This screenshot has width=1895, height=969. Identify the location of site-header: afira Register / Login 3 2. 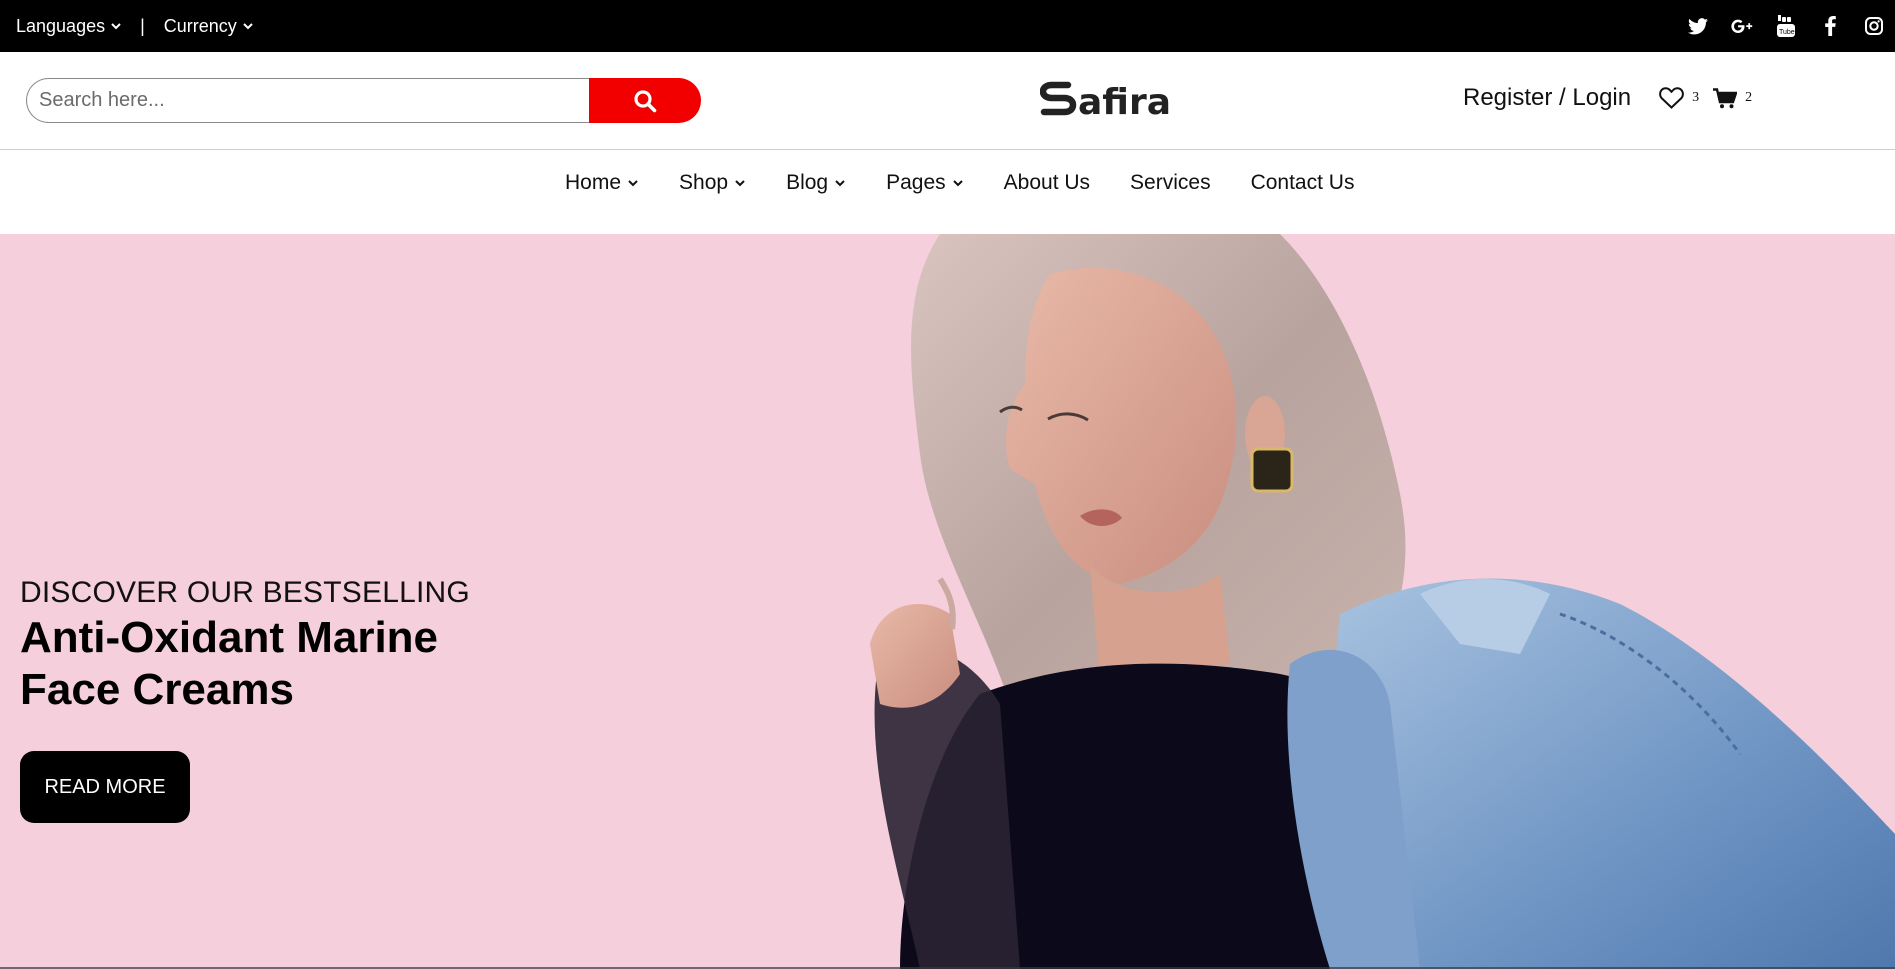
(947, 101).